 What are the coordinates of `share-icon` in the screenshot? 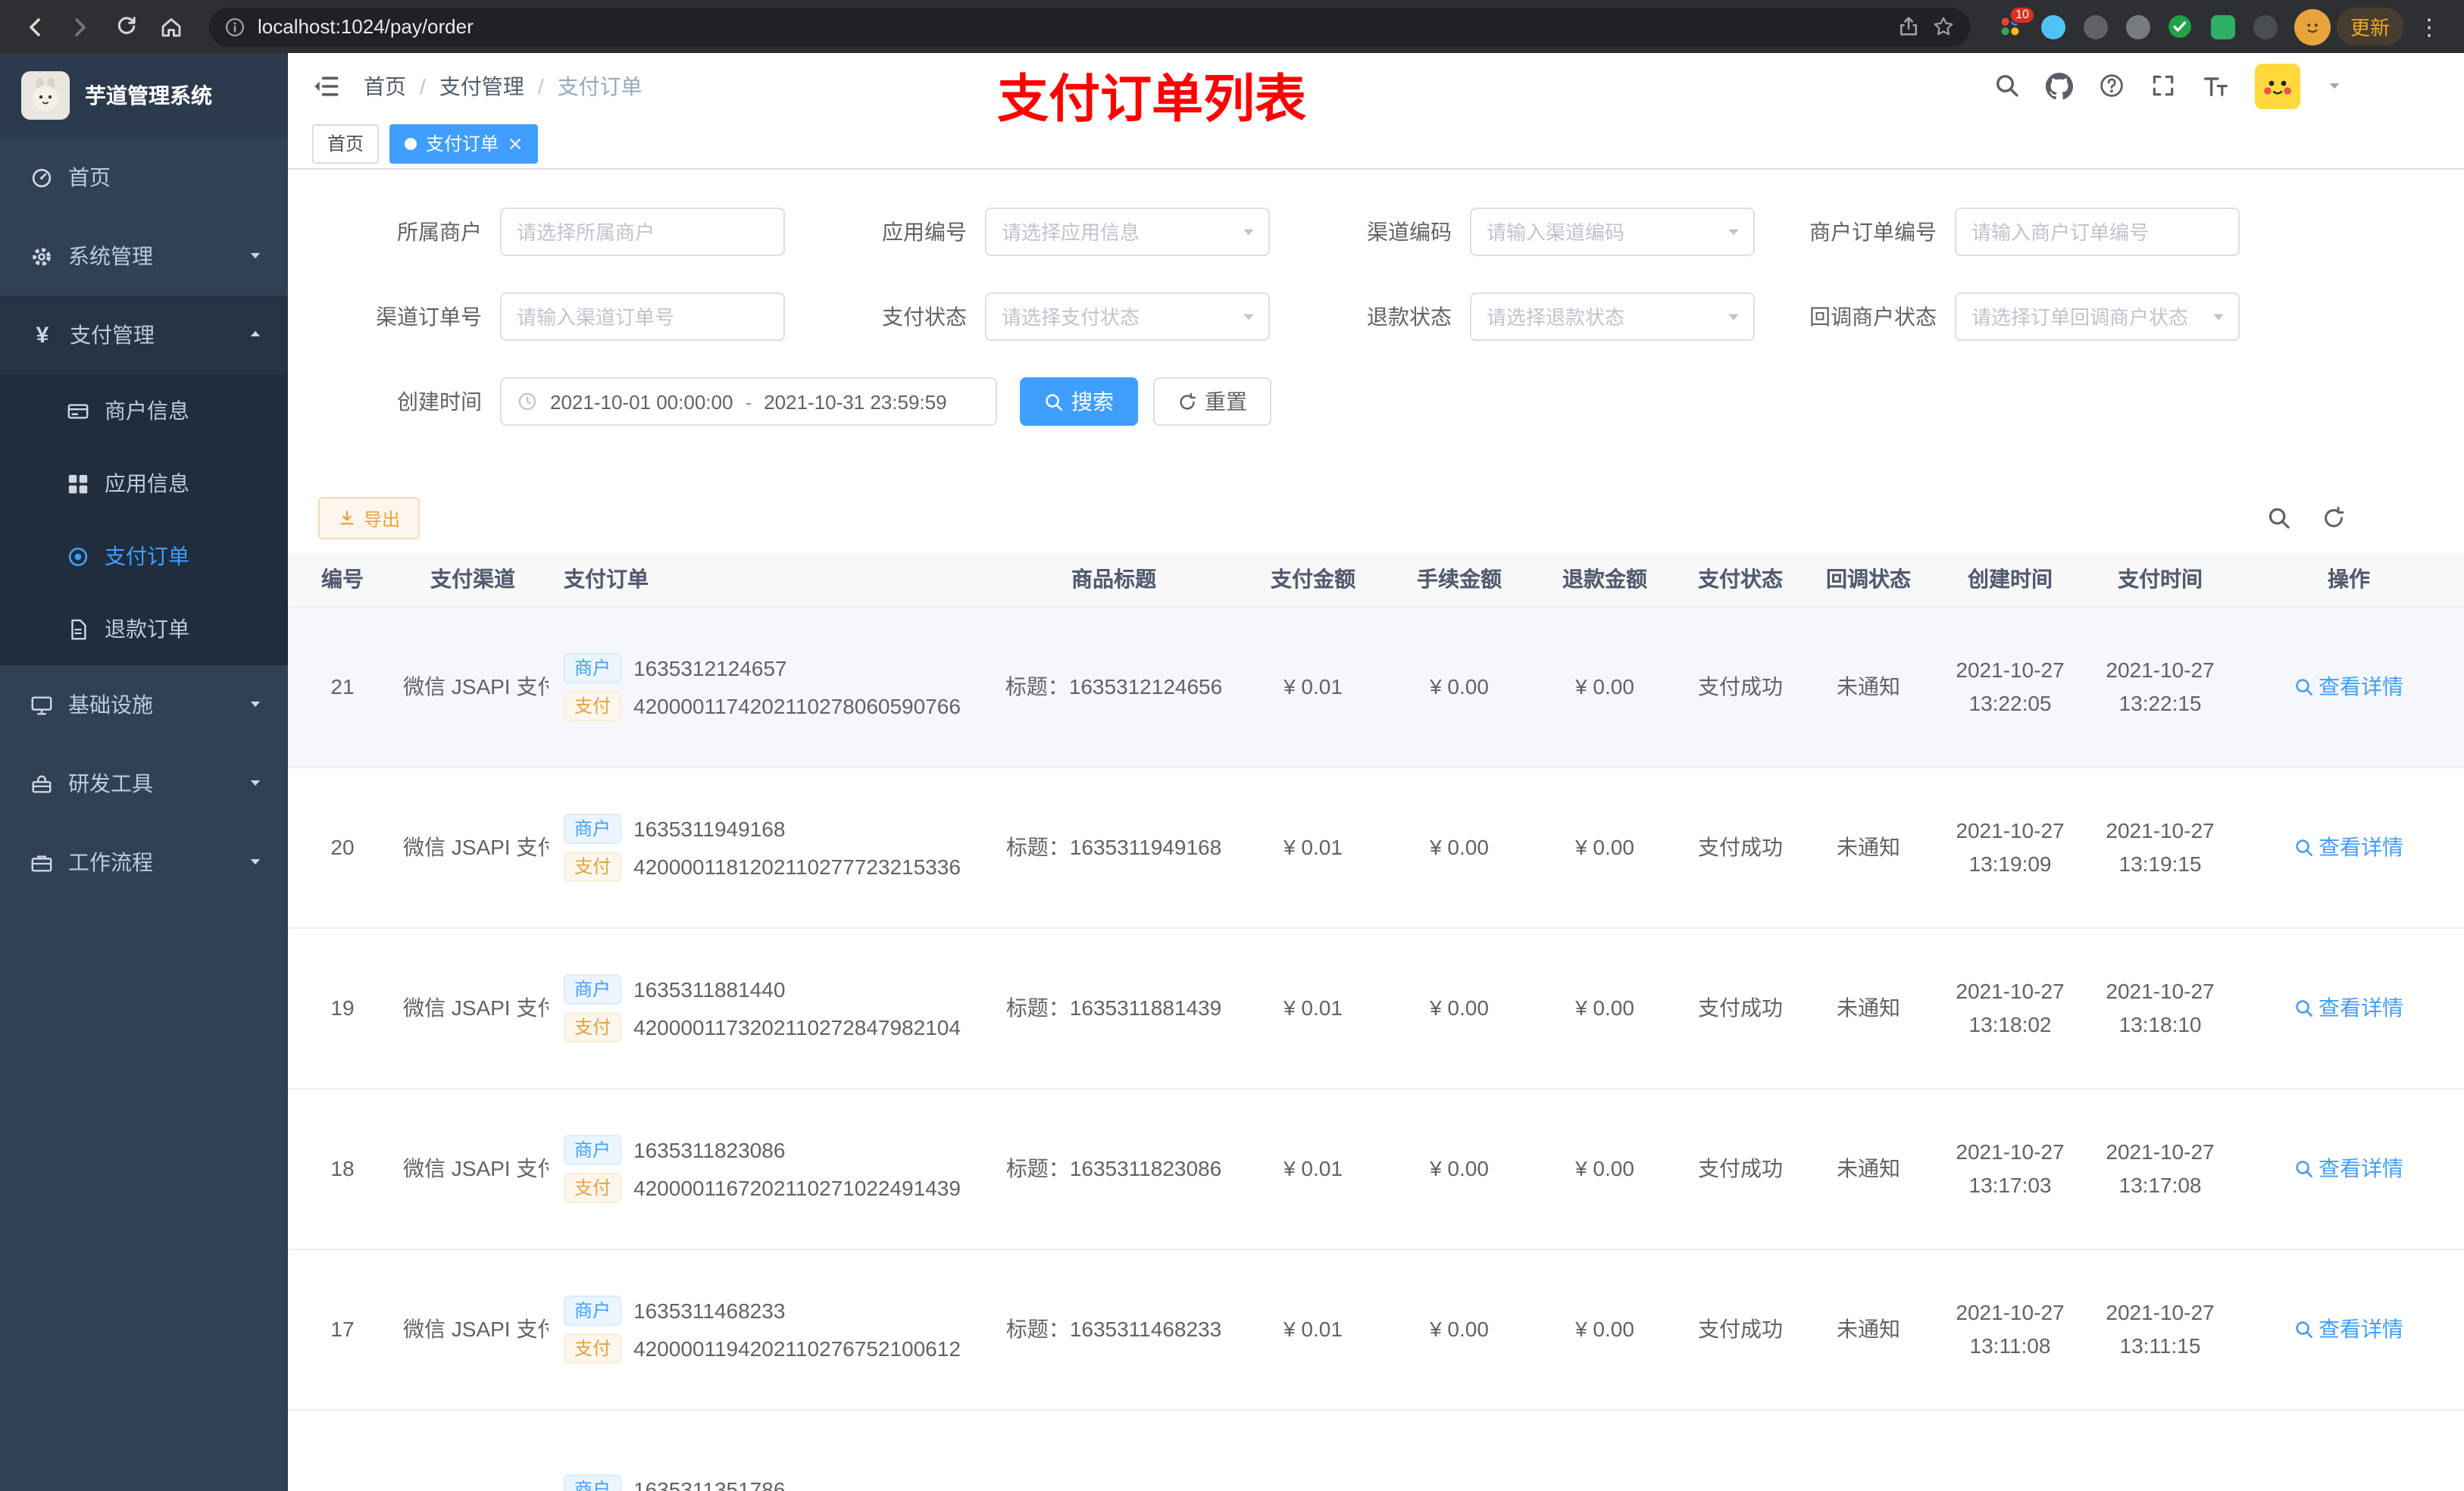 It's located at (1908, 26).